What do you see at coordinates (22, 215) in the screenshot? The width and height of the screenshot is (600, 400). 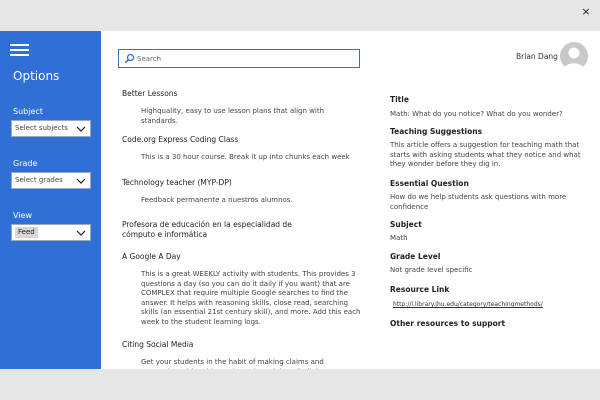 I see `view-filter-label: View` at bounding box center [22, 215].